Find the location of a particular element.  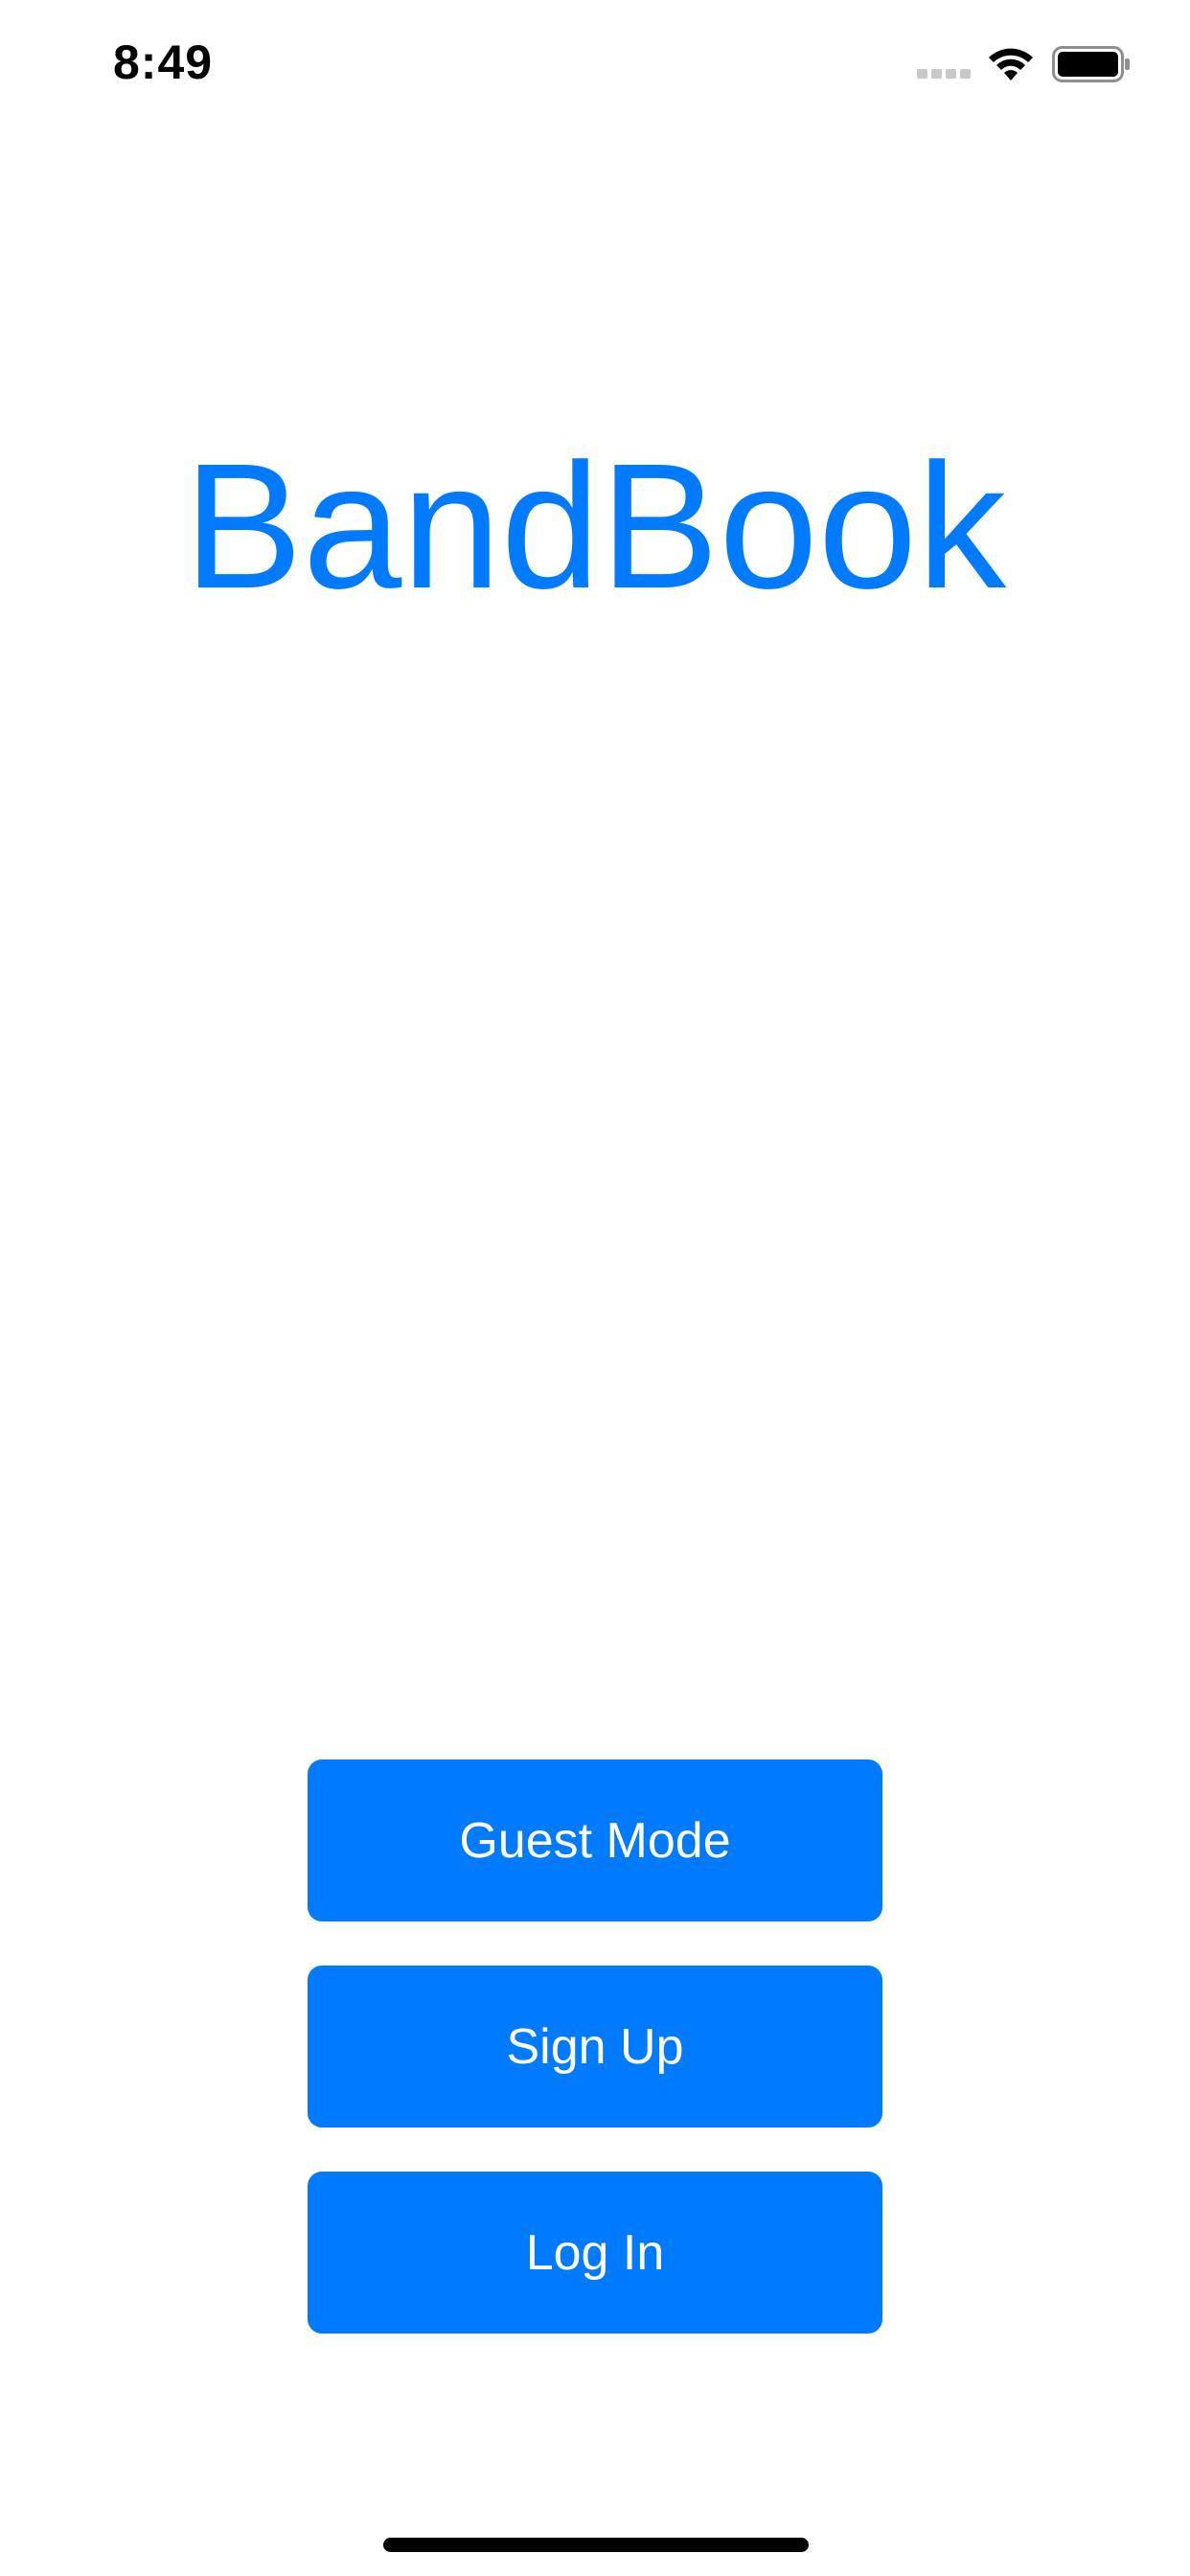

status-time: 8:49 is located at coordinates (163, 62).